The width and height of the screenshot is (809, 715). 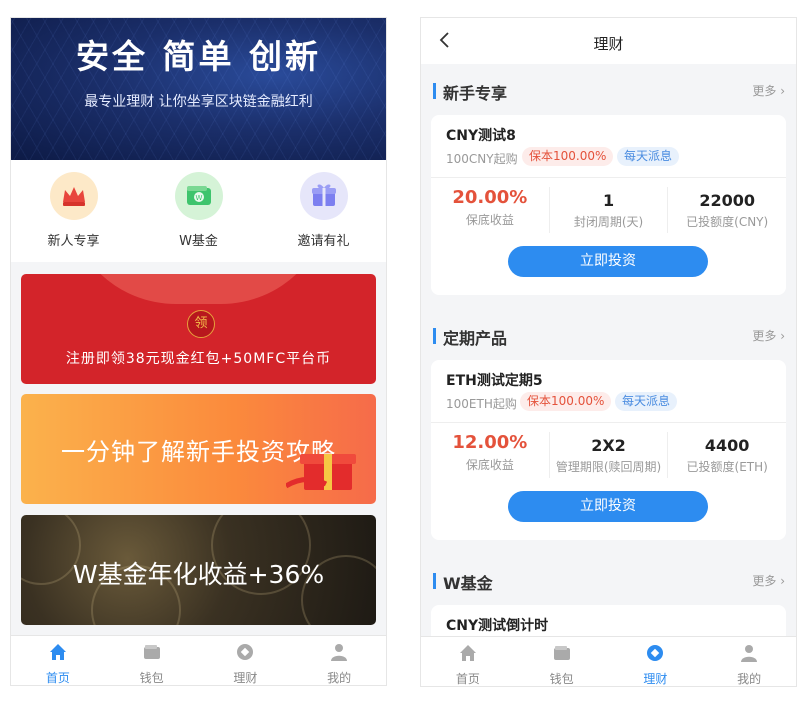 I want to click on stat-value: 12.00%, so click(x=490, y=442).